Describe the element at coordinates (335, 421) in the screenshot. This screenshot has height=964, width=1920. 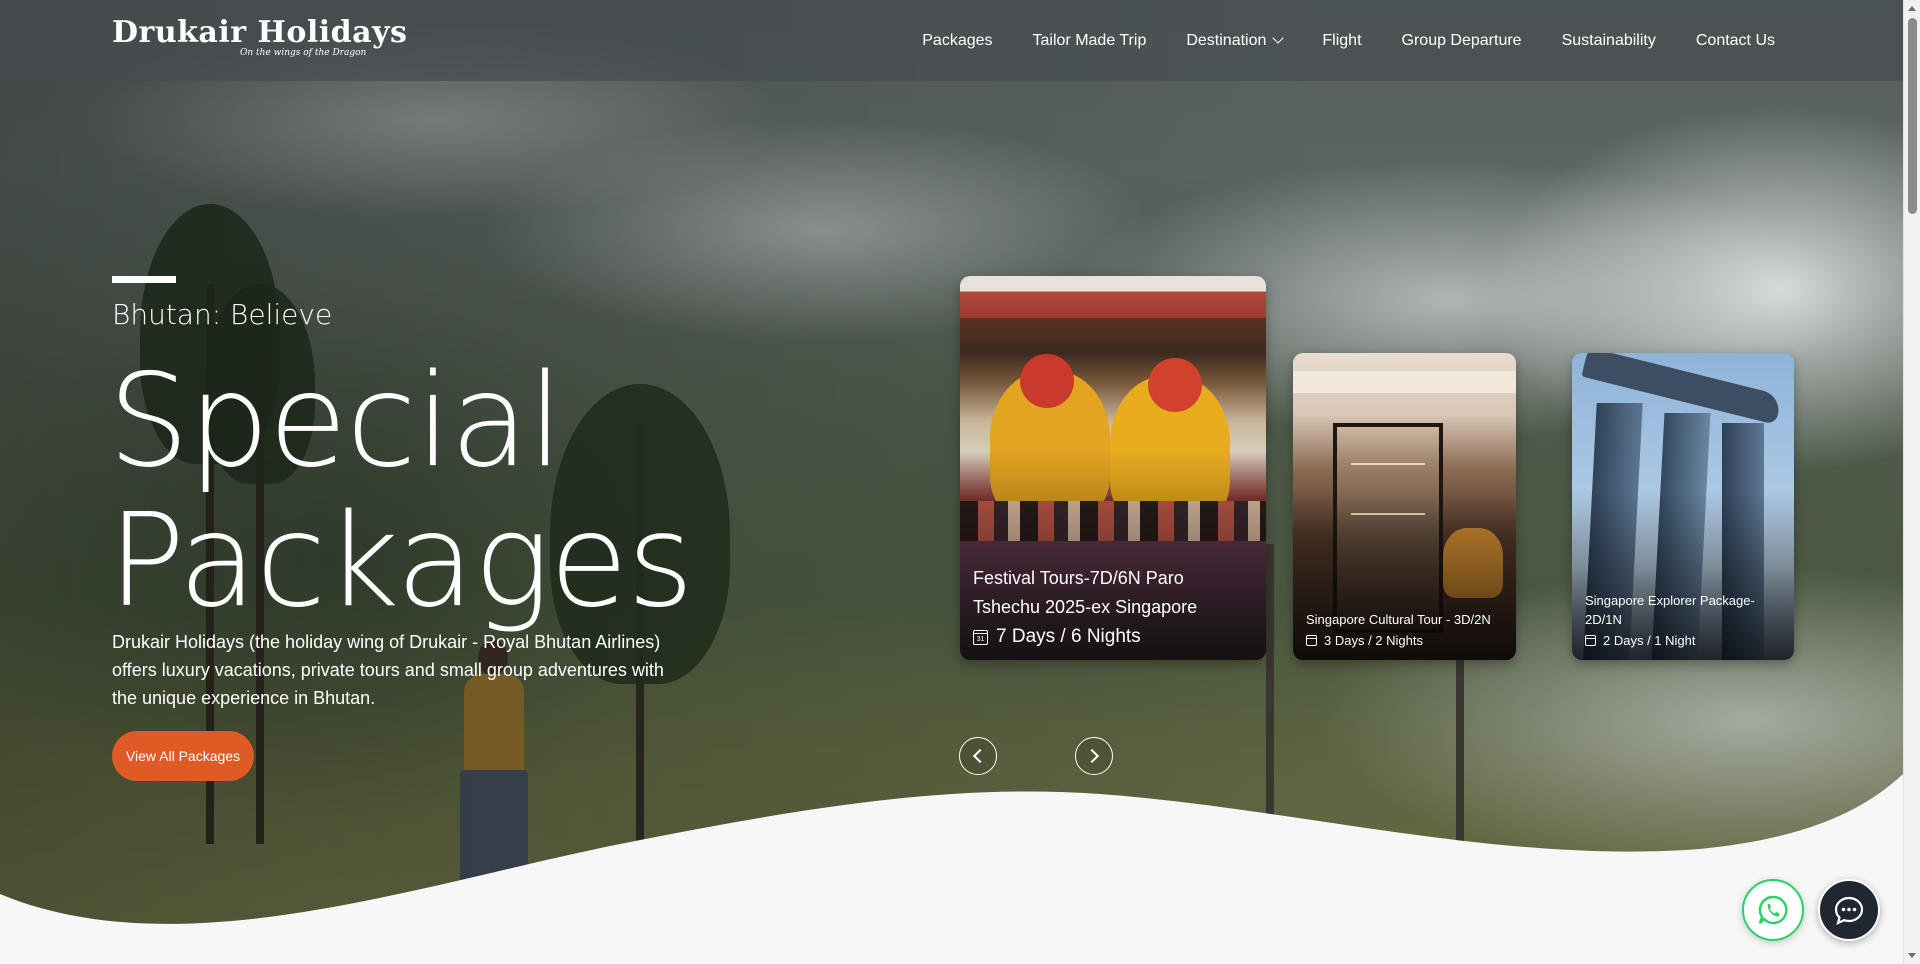
I see `hero-title-line: Special` at that location.